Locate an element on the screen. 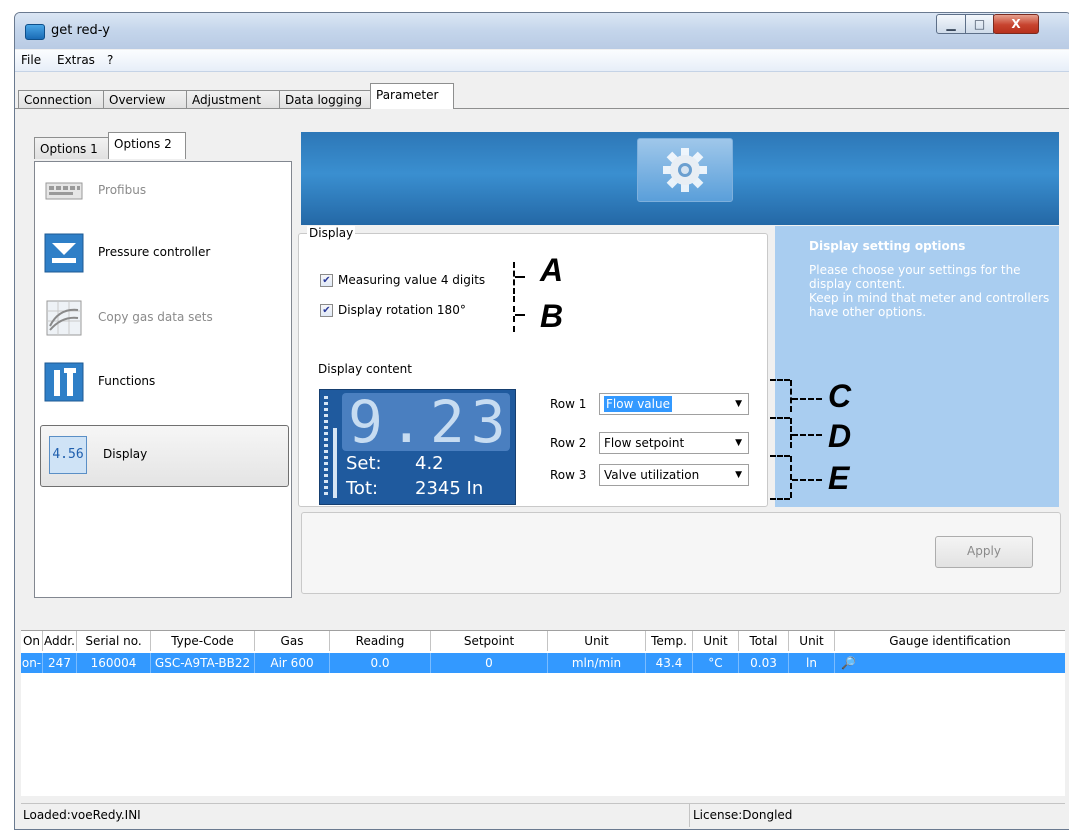 This screenshot has height=835, width=1069. apply-area: Apply is located at coordinates (681, 553).